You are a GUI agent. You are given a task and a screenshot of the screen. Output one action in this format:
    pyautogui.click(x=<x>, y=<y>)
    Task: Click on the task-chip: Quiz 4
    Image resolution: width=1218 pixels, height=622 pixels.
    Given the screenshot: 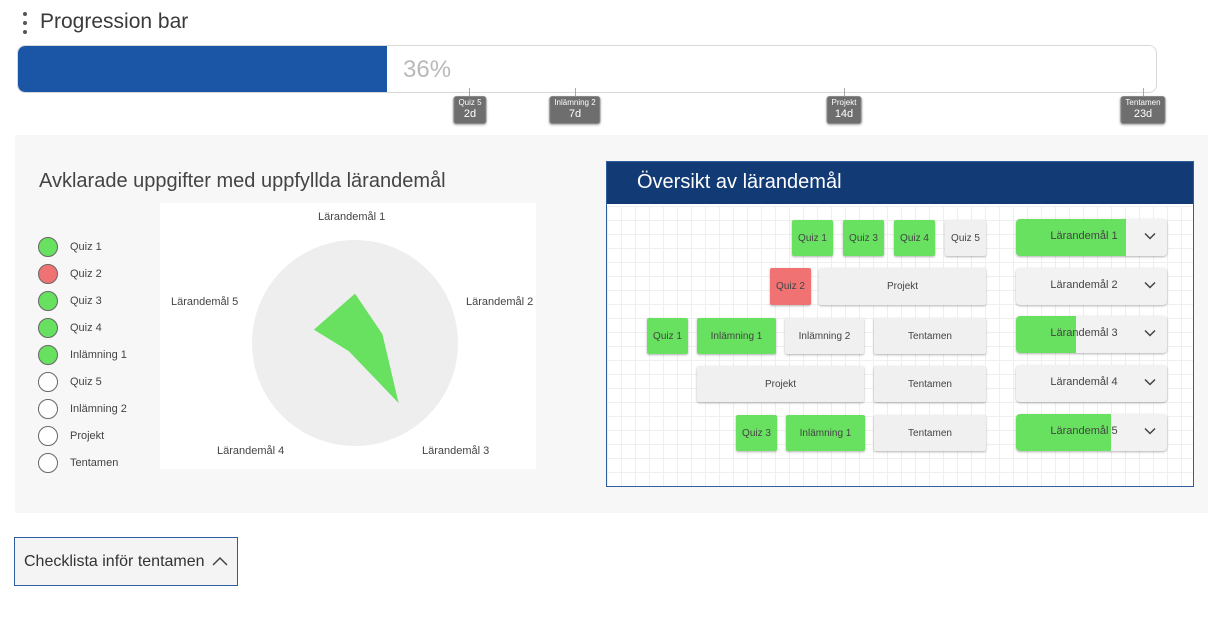 What is the action you would take?
    pyautogui.click(x=914, y=238)
    